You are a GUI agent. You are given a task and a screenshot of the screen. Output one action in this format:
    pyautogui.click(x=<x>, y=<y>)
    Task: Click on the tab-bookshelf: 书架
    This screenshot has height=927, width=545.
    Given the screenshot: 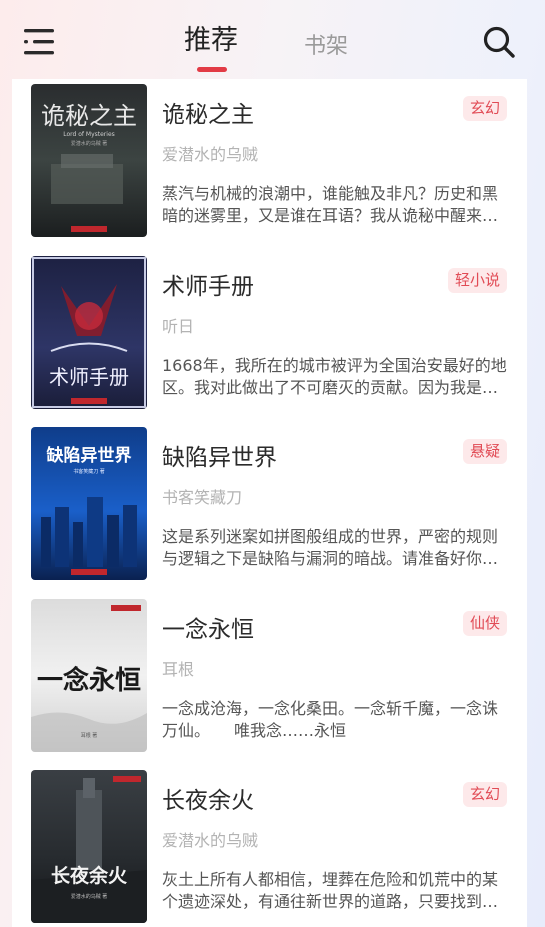 What is the action you would take?
    pyautogui.click(x=326, y=44)
    